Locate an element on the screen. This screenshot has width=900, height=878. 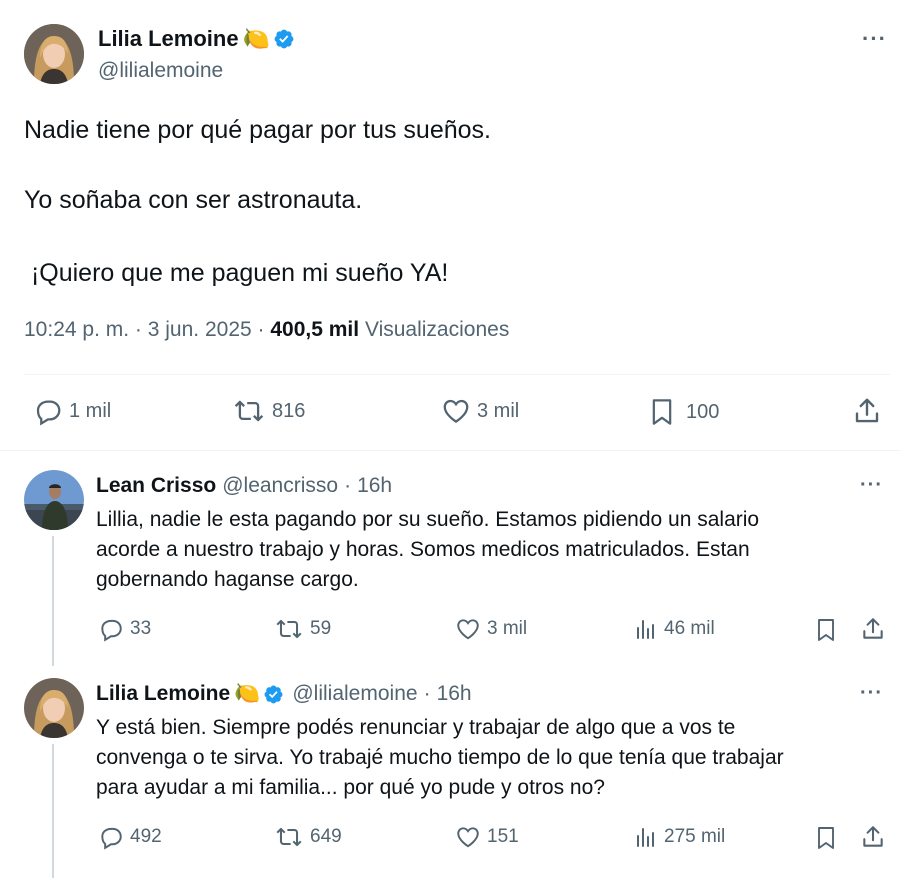
reply-1-time: 16h is located at coordinates (374, 486).